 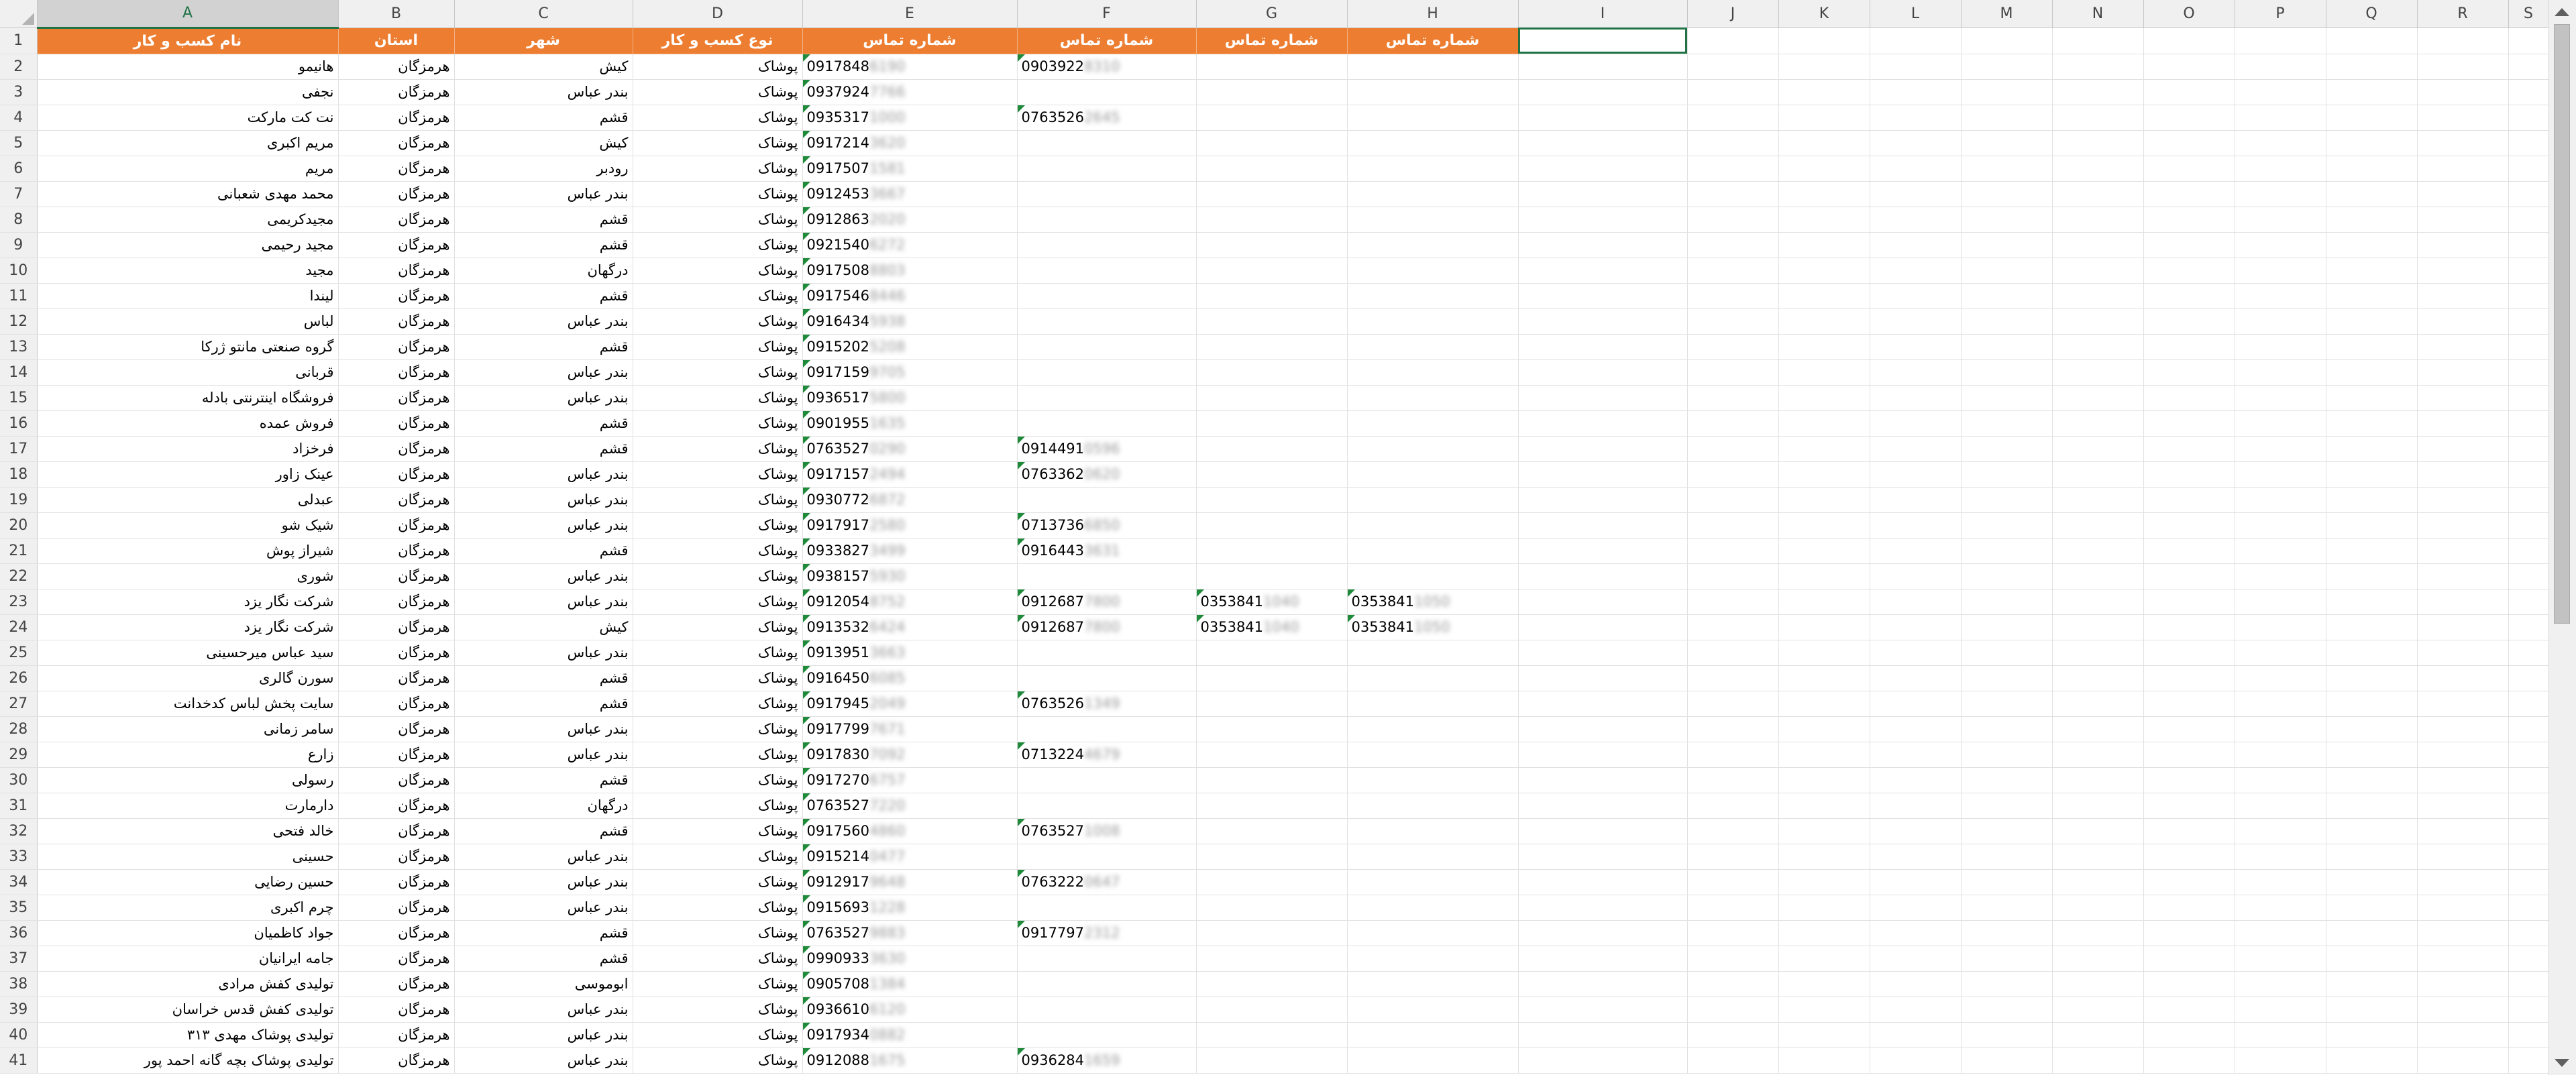 What do you see at coordinates (188, 933) in the screenshot?
I see `business-name-cell: جواد کاظمیان` at bounding box center [188, 933].